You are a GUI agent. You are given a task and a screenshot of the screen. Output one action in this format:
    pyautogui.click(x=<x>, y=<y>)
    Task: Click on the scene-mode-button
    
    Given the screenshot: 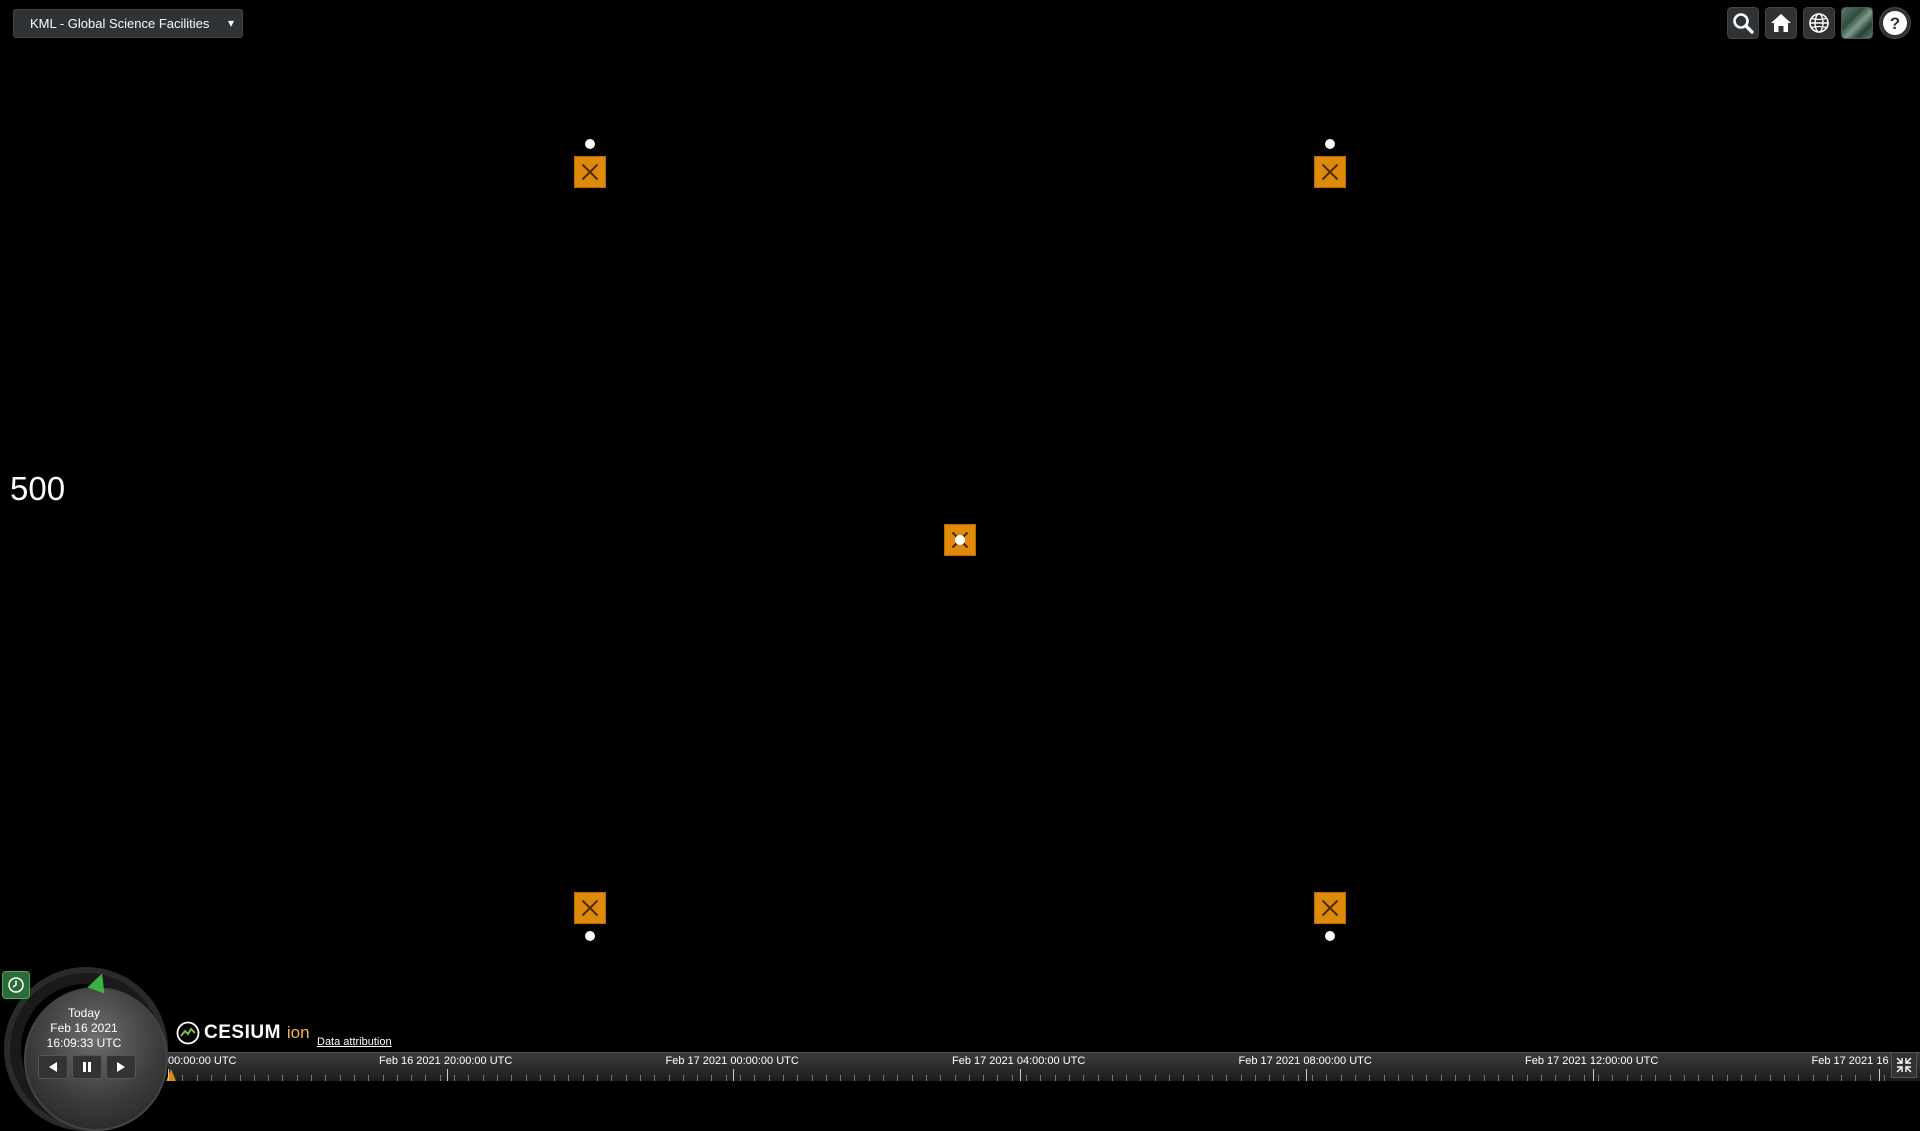 What is the action you would take?
    pyautogui.click(x=1819, y=23)
    